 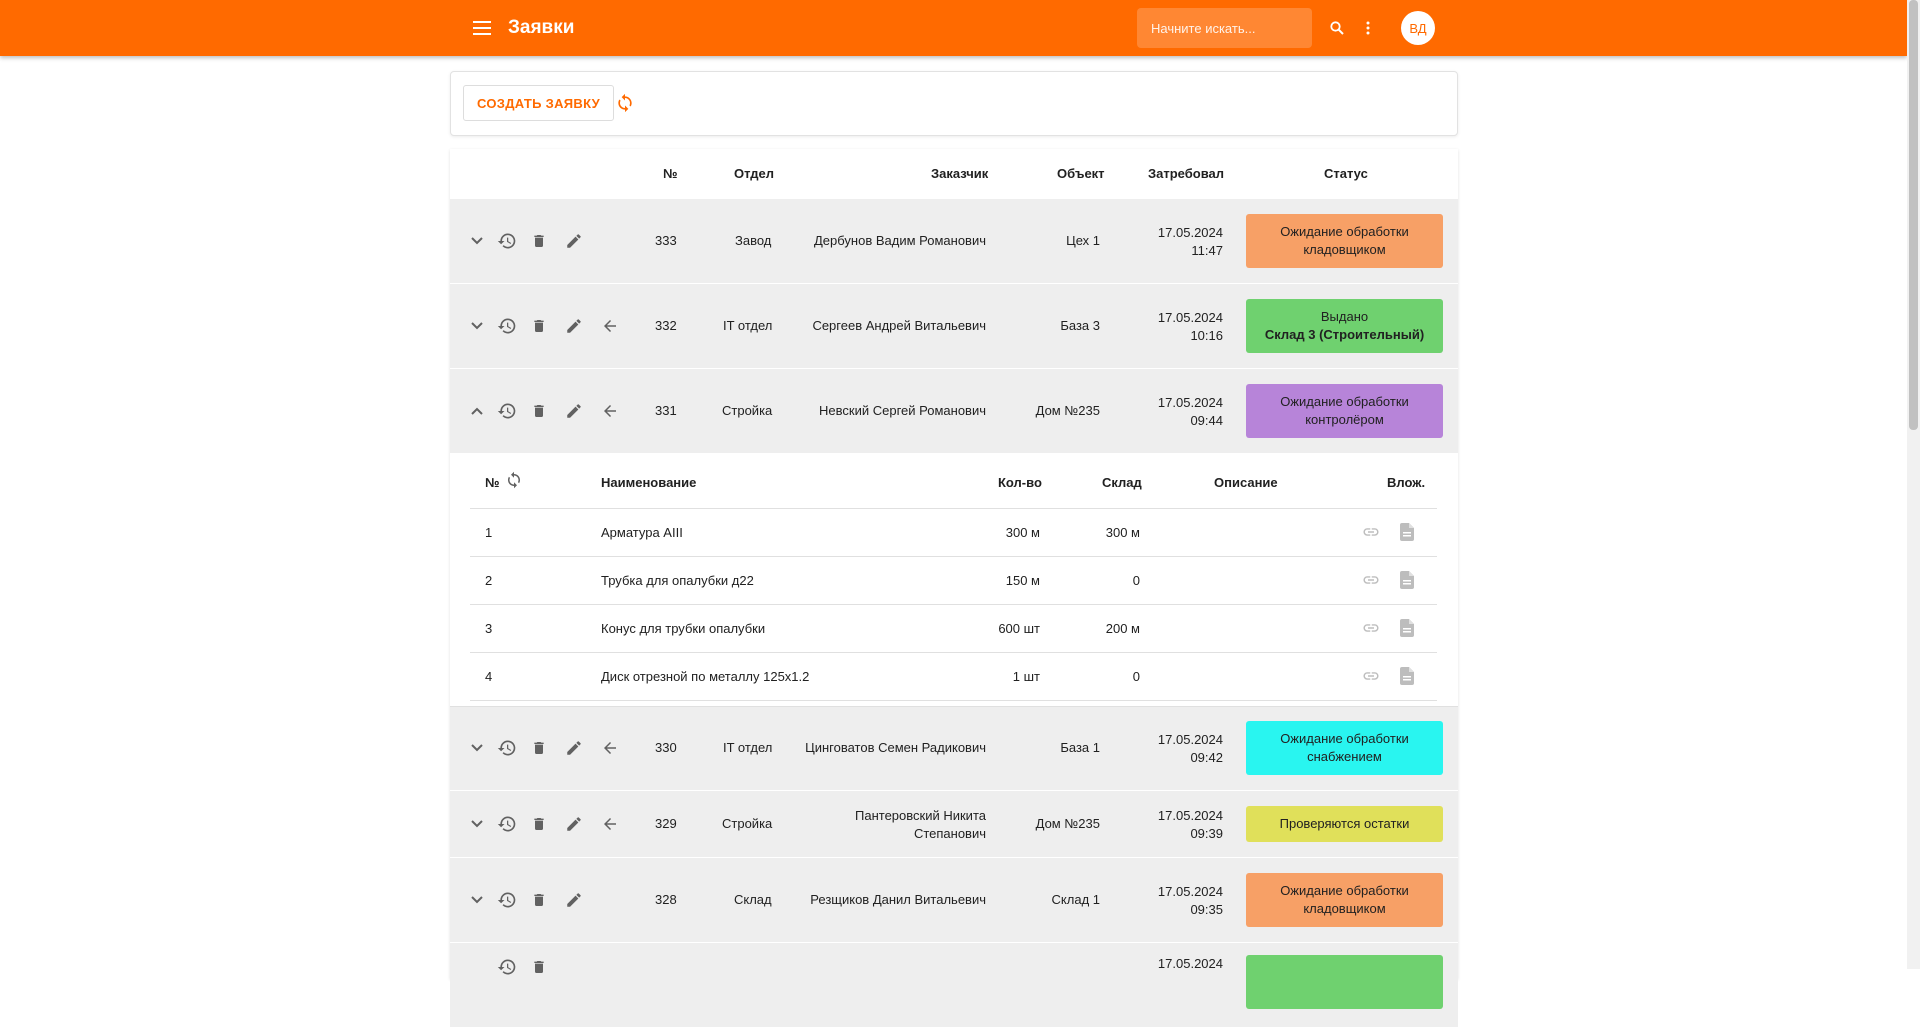 I want to click on row-time: 09:44, so click(x=1206, y=420).